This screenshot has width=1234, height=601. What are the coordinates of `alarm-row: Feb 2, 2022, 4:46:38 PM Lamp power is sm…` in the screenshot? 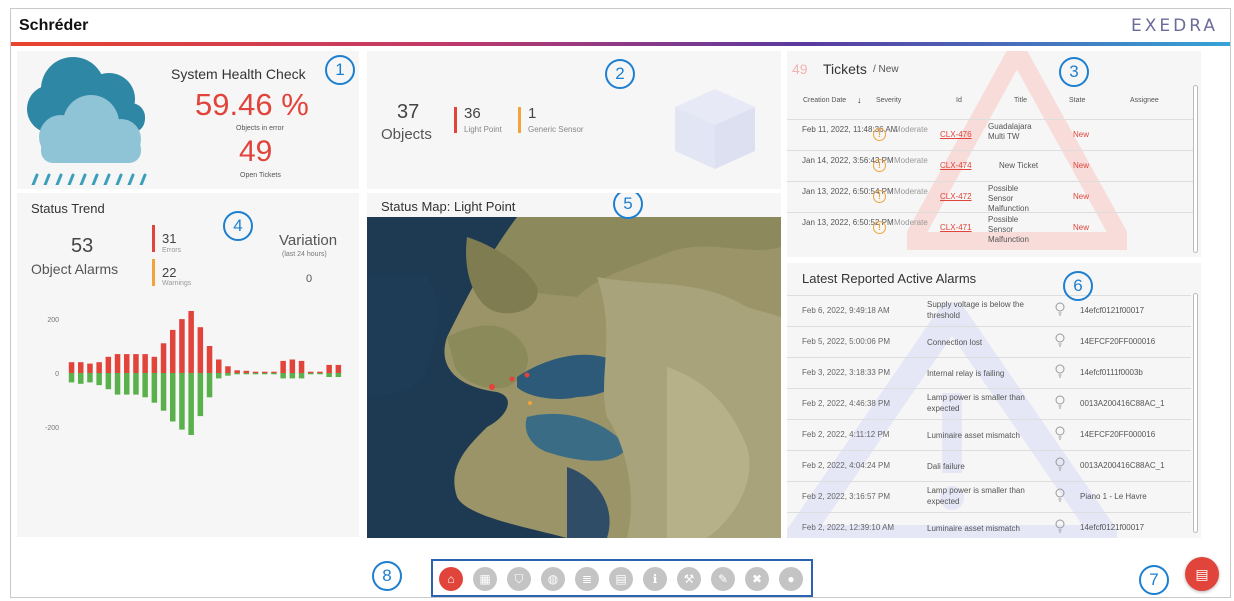 It's located at (989, 403).